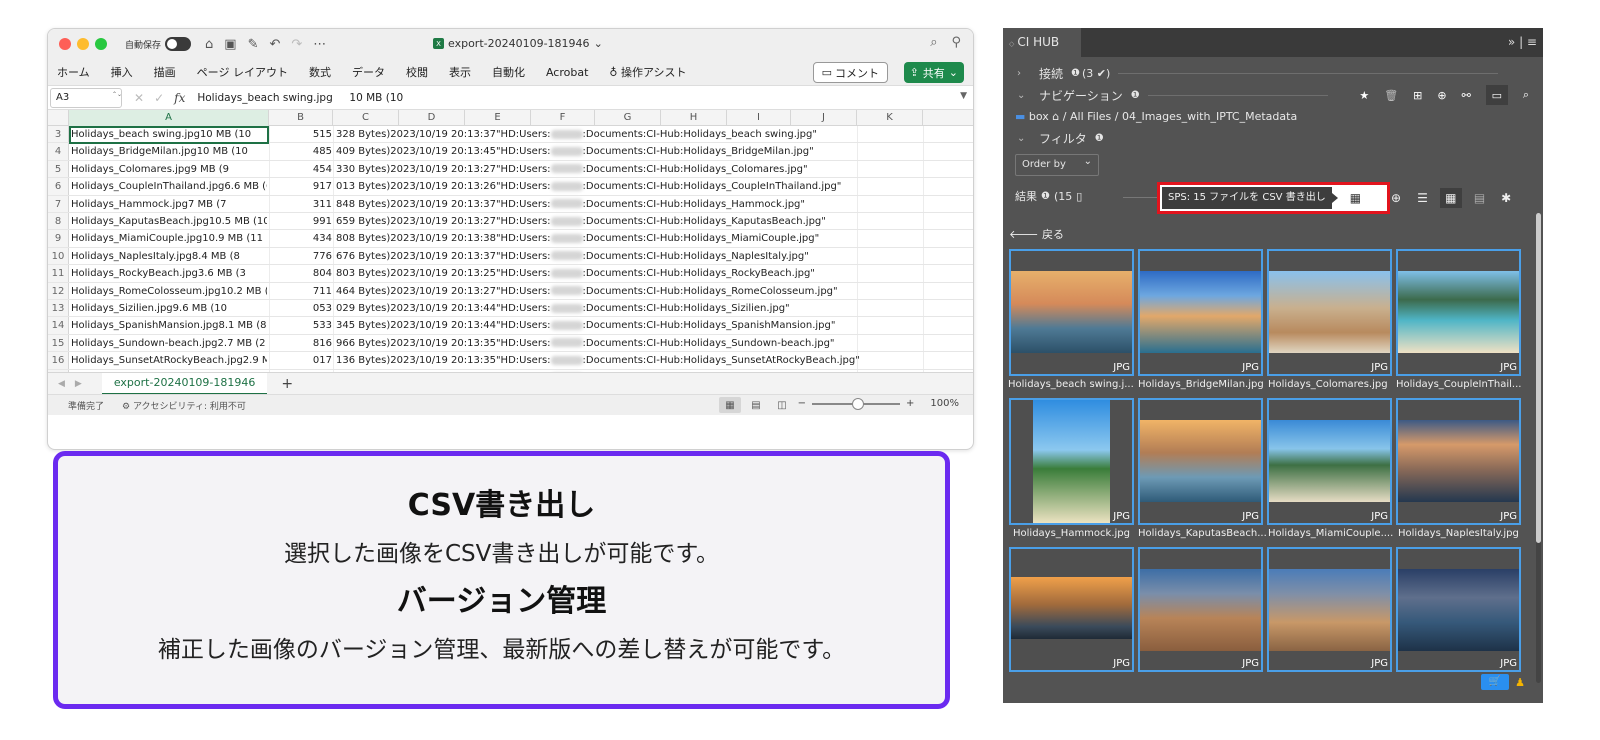 The image size is (1600, 740). Describe the element at coordinates (58, 134) in the screenshot. I see `row-header: 3` at that location.